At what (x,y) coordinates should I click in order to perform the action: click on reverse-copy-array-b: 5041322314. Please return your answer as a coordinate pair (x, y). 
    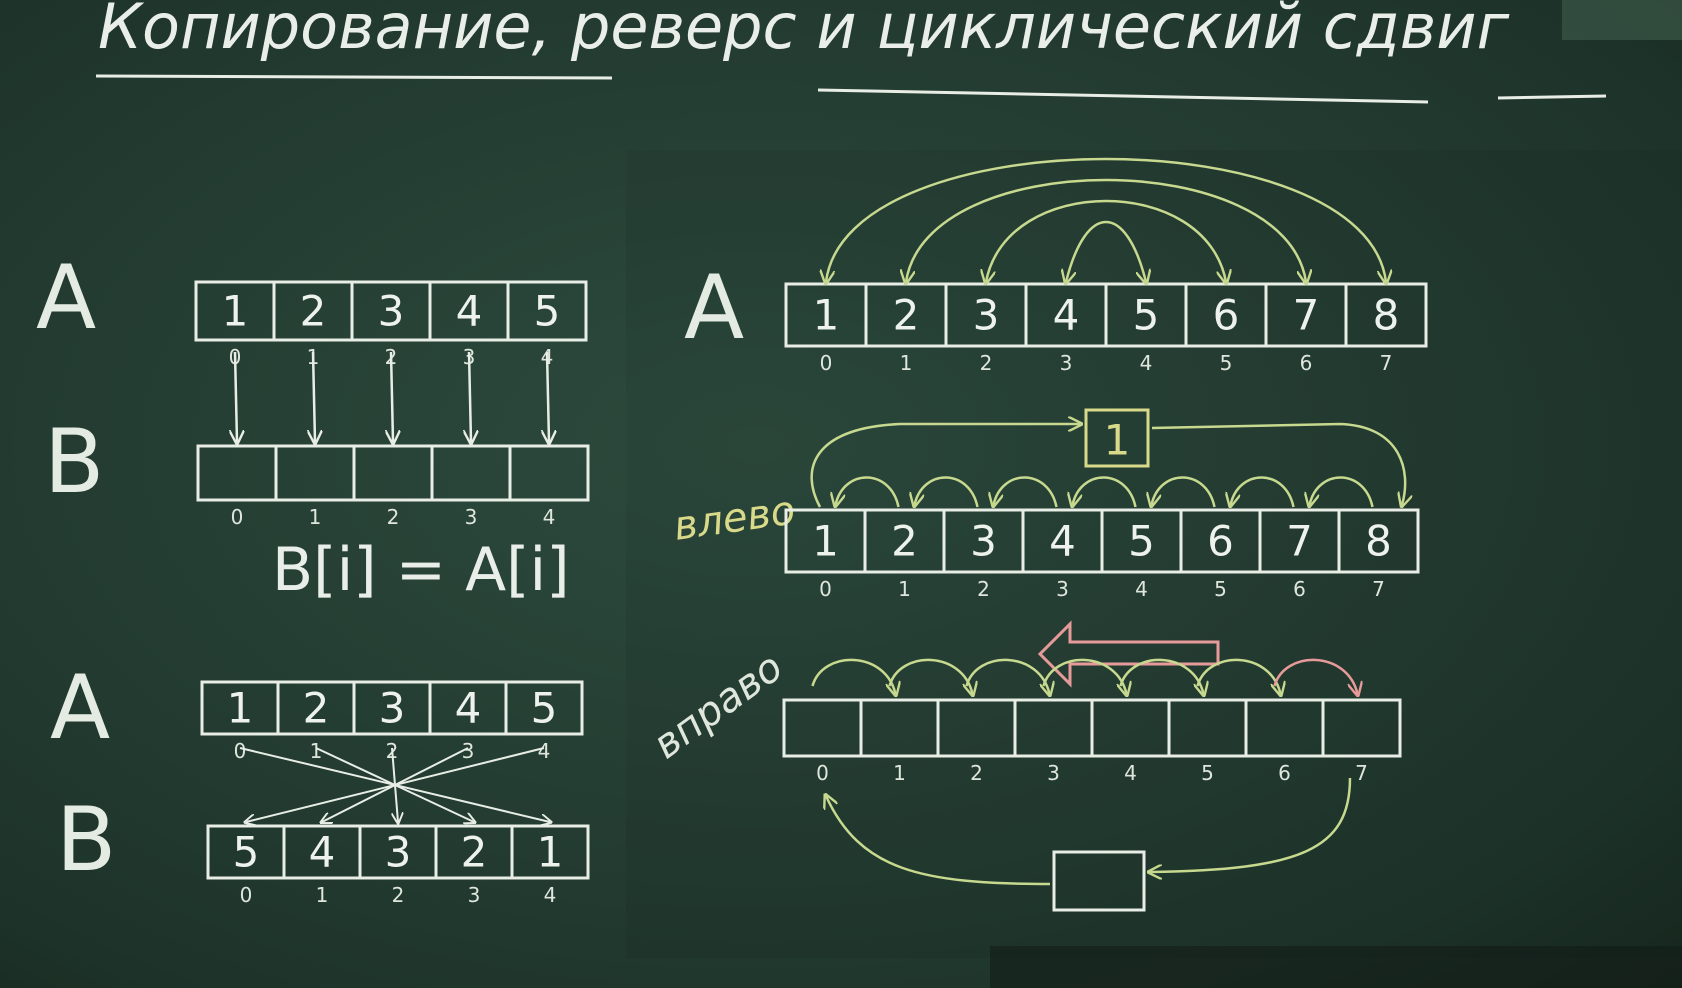
    Looking at the image, I should click on (398, 865).